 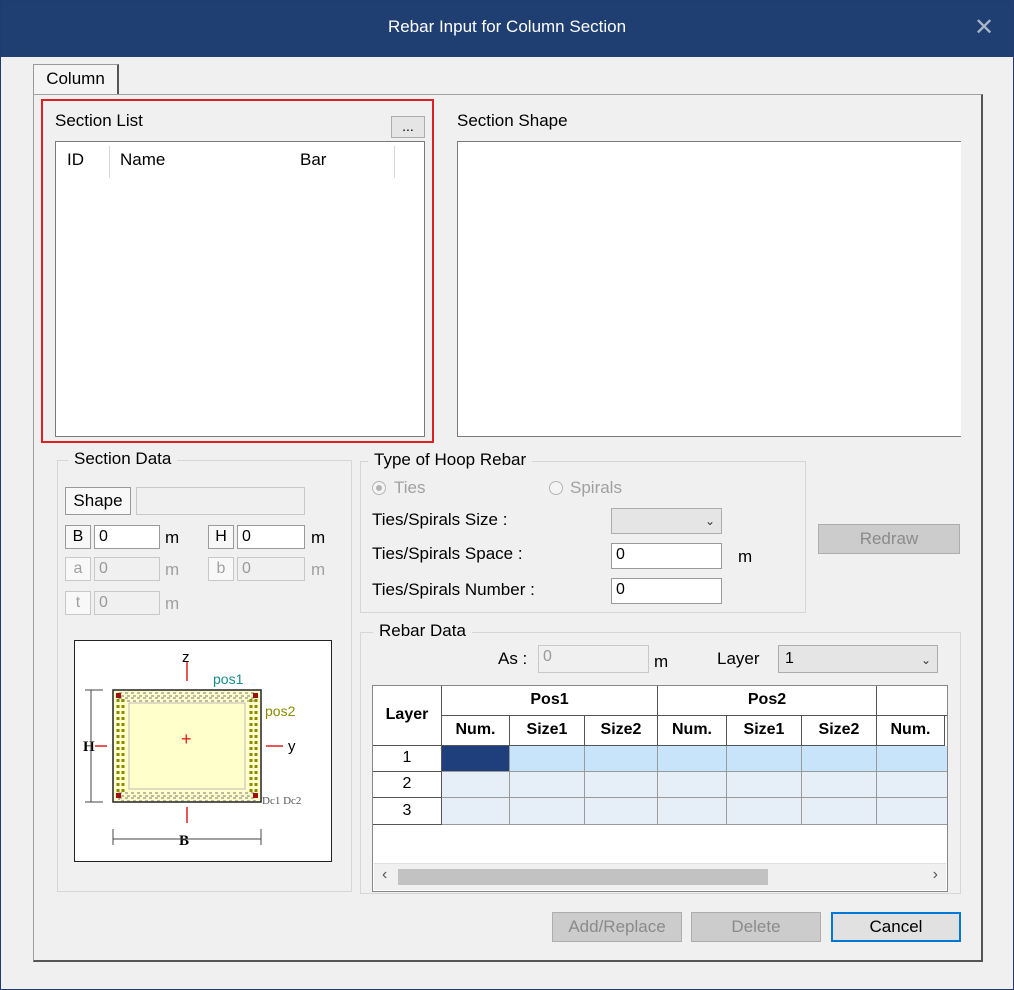 What do you see at coordinates (292, 746) in the screenshot?
I see `y-axis-label: y` at bounding box center [292, 746].